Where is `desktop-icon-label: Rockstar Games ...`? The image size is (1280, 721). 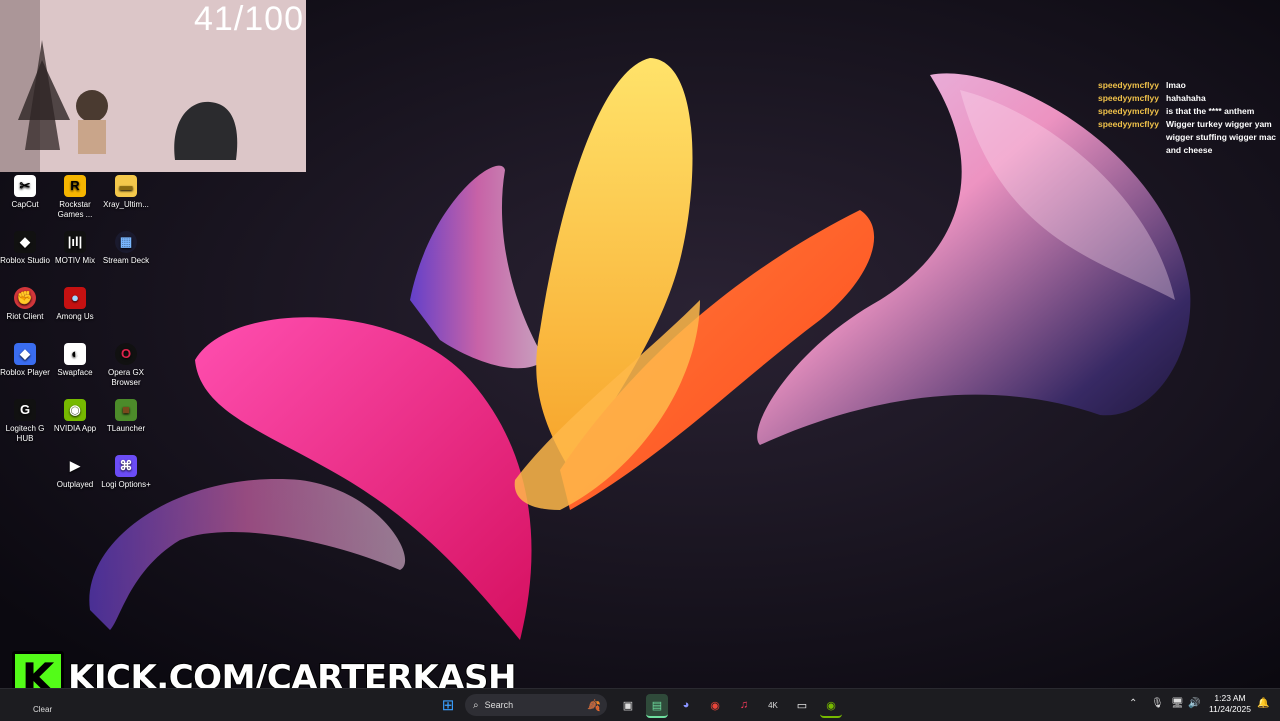 desktop-icon-label: Rockstar Games ... is located at coordinates (75, 209).